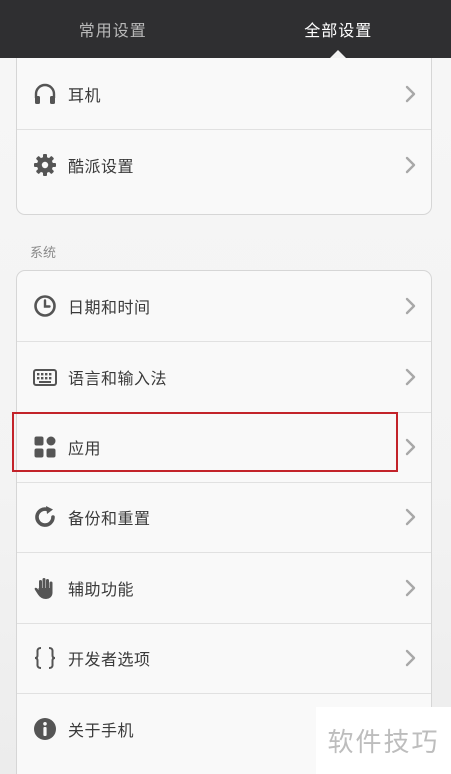 The height and width of the screenshot is (774, 451). Describe the element at coordinates (205, 442) in the screenshot. I see `highlight-box-apps` at that location.